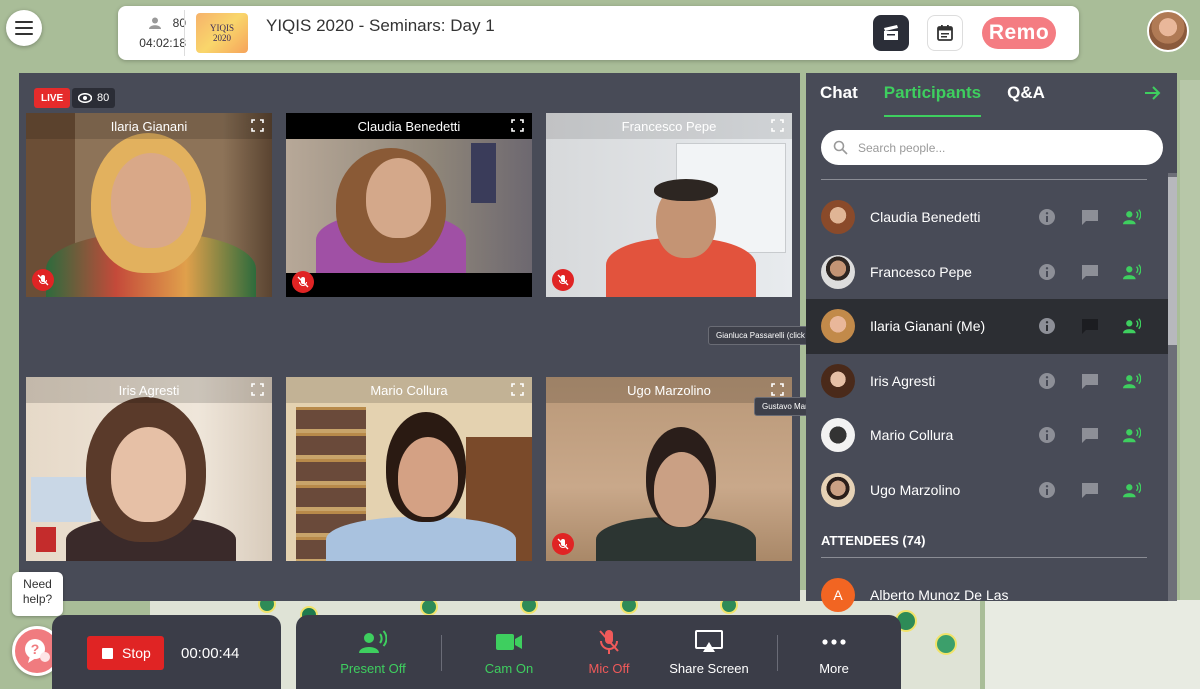  Describe the element at coordinates (834, 652) in the screenshot. I see `more-button: More` at that location.